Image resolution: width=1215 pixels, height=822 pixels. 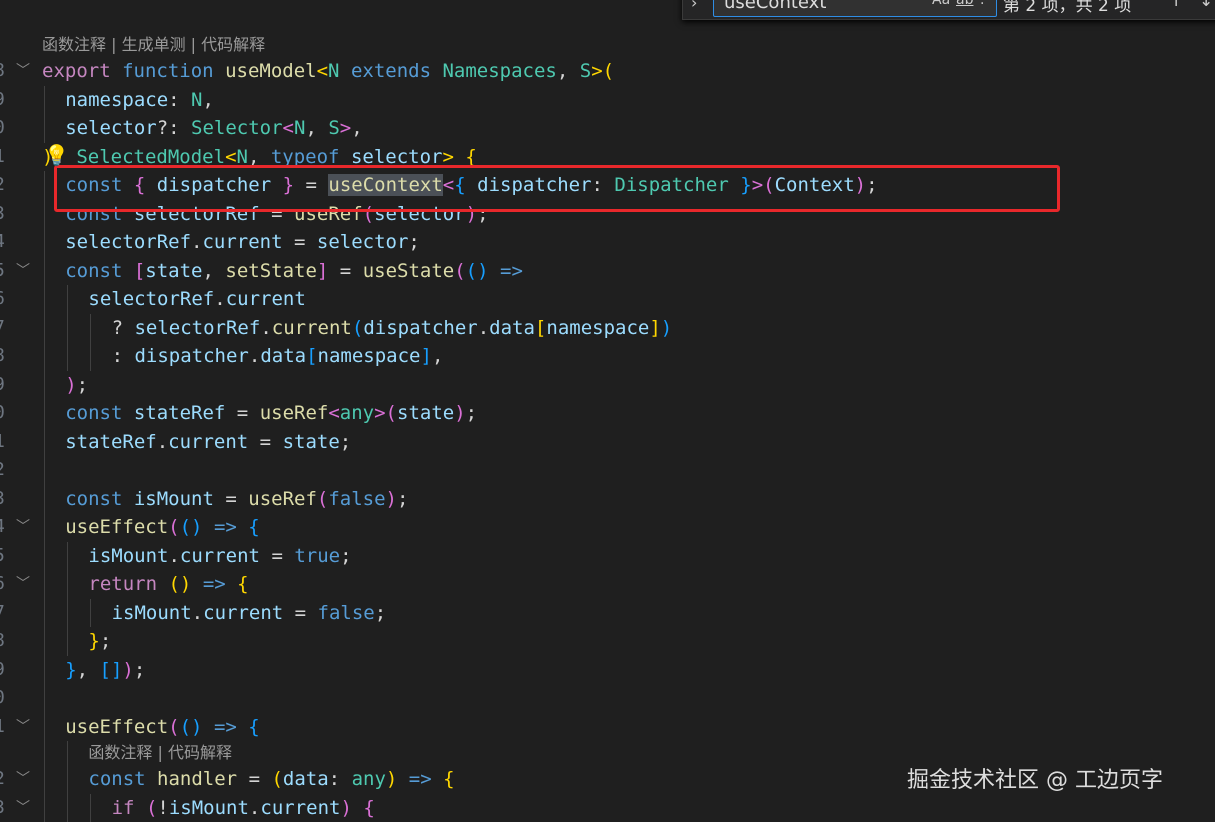 What do you see at coordinates (266, 299) in the screenshot?
I see `code-token: current` at bounding box center [266, 299].